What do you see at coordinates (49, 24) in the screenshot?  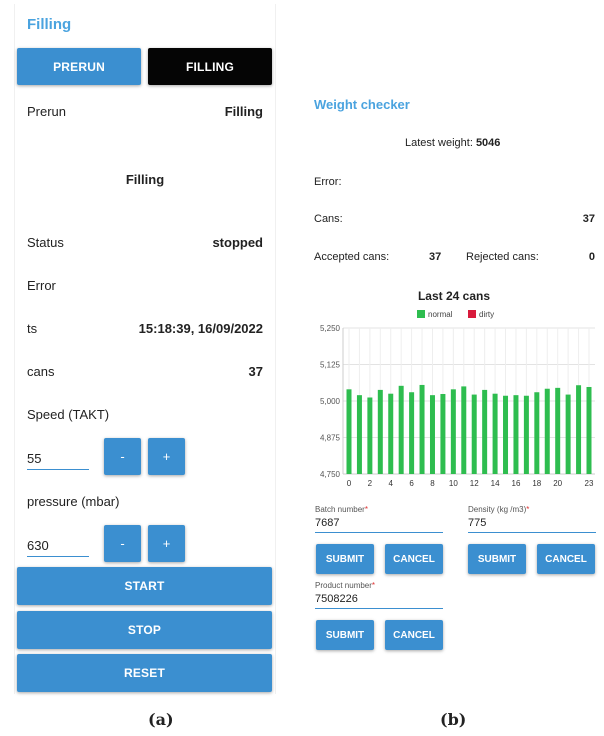 I see `panel-title: Filling` at bounding box center [49, 24].